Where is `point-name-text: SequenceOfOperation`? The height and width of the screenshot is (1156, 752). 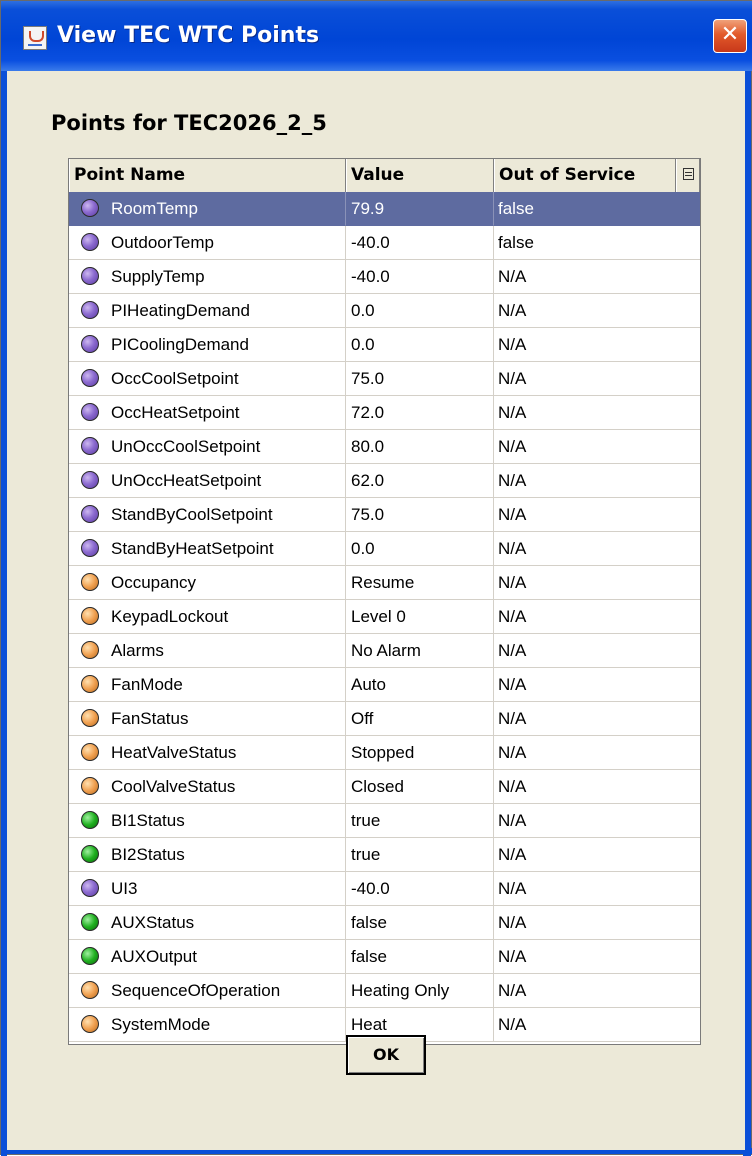 point-name-text: SequenceOfOperation is located at coordinates (196, 990).